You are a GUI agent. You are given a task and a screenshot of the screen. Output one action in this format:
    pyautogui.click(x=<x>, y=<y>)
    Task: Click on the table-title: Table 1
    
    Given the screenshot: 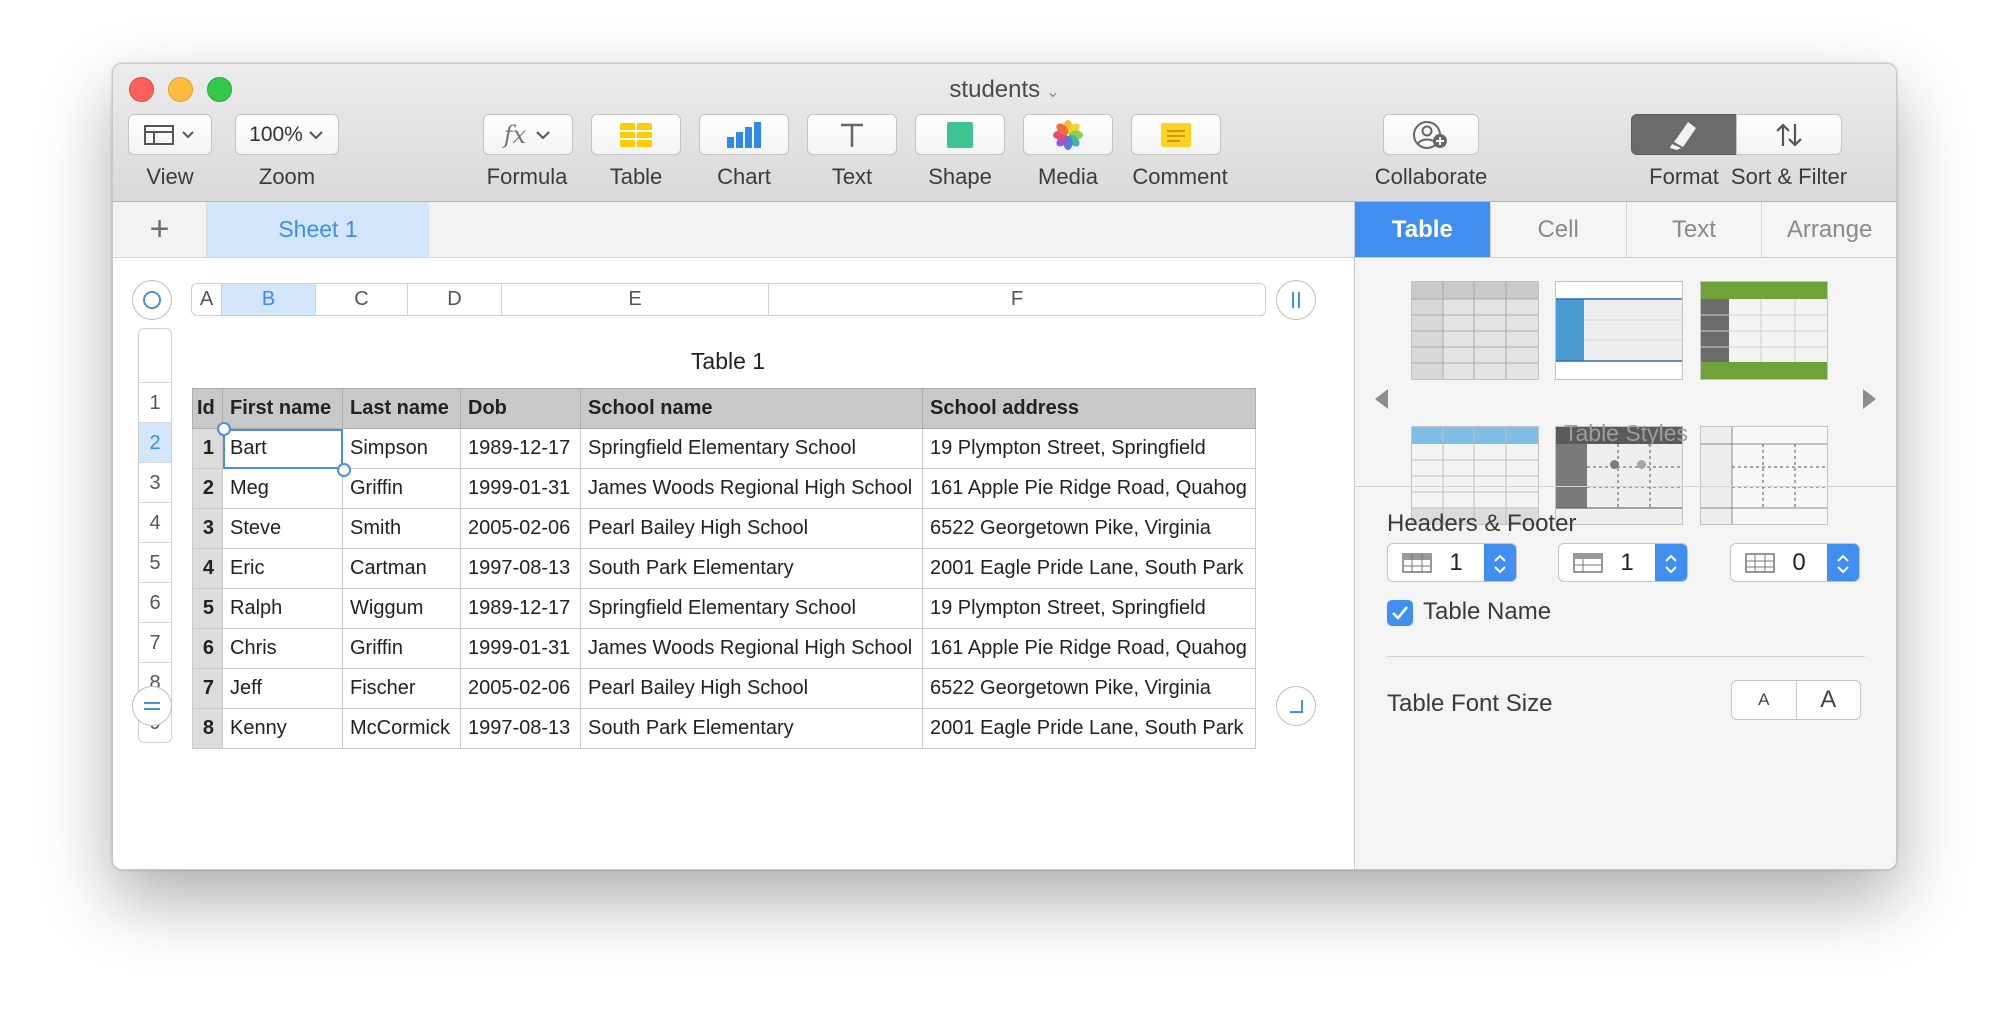 What is the action you would take?
    pyautogui.click(x=728, y=361)
    